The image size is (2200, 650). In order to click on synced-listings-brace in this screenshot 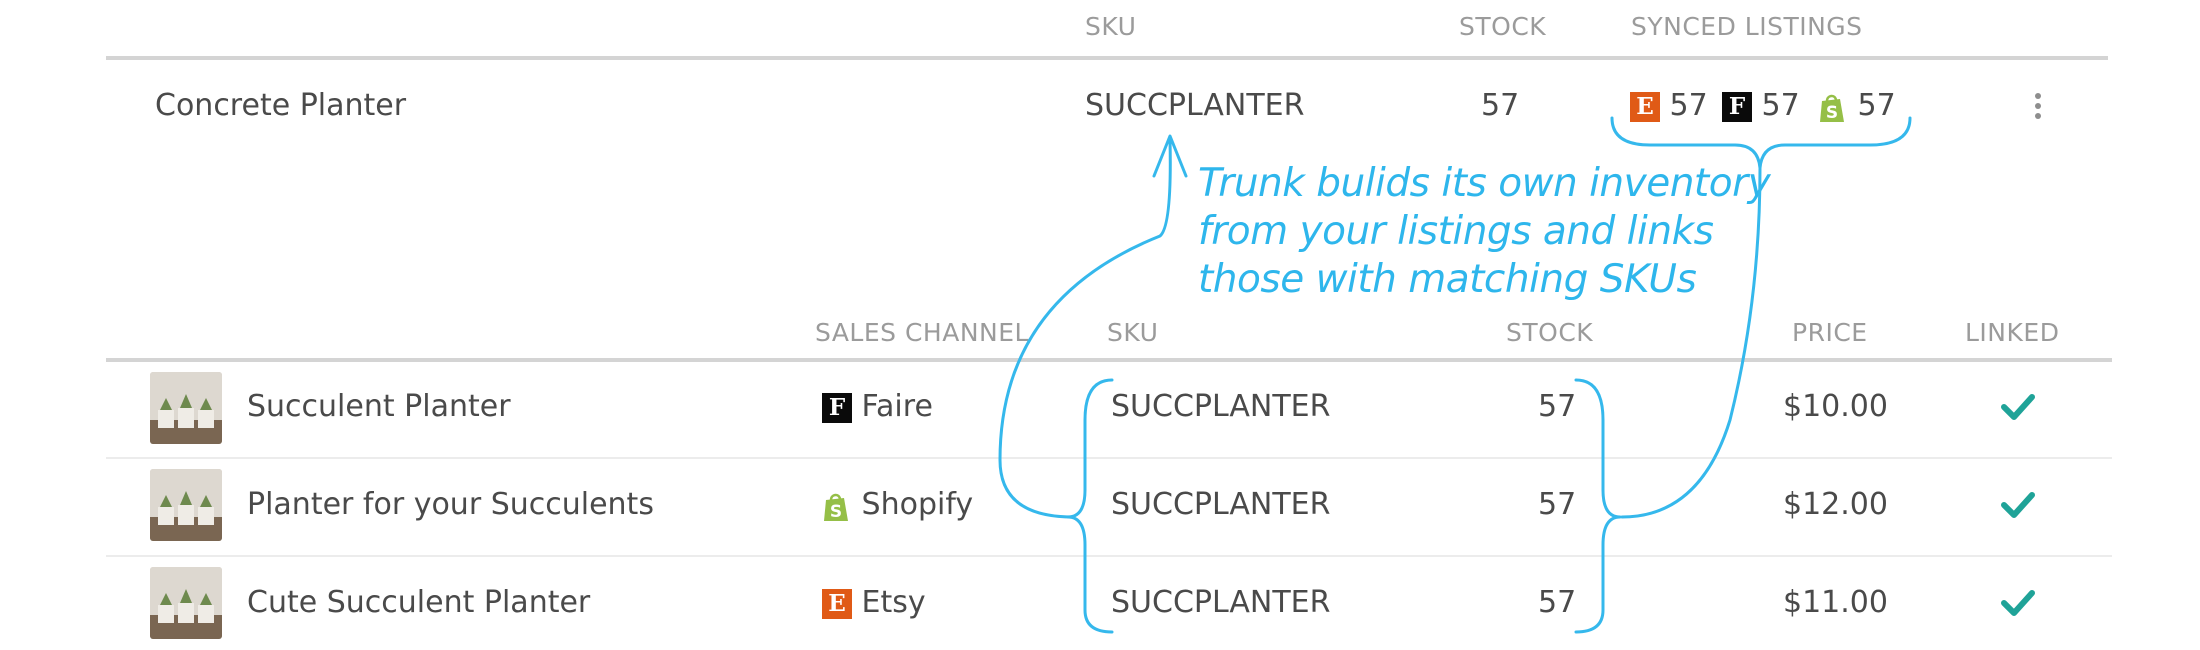, I will do `click(1761, 143)`.